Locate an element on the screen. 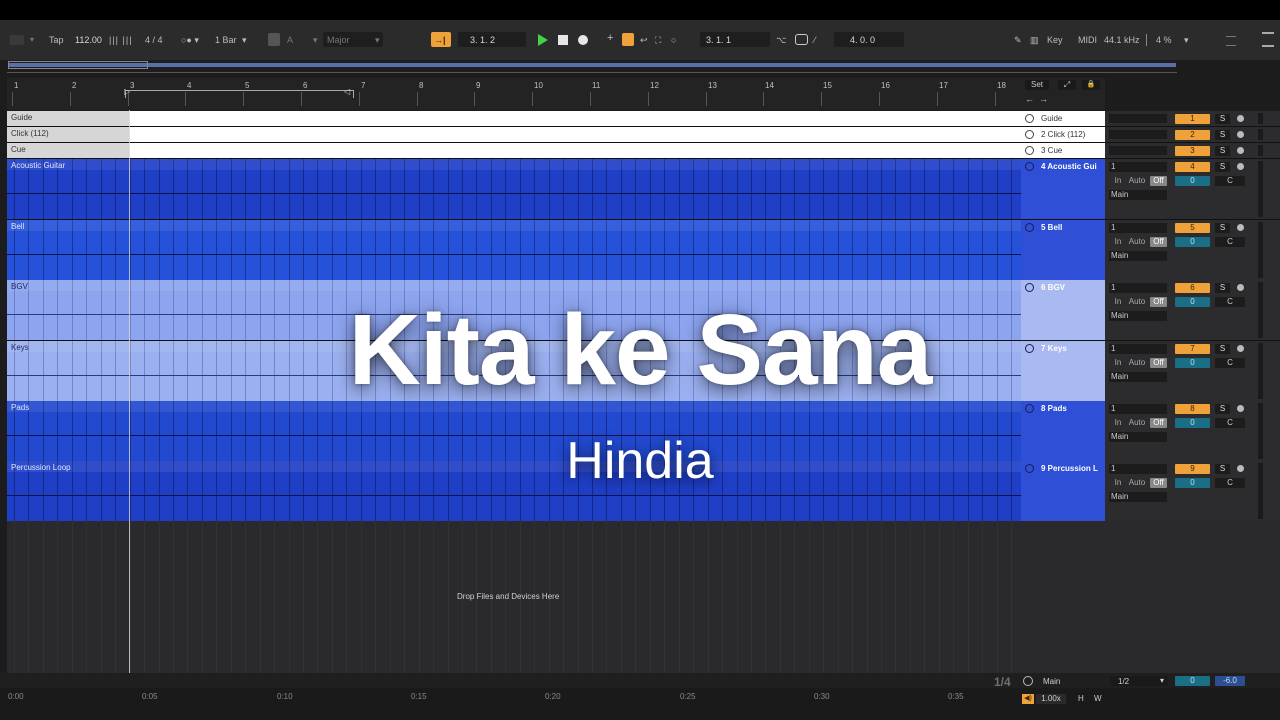 This screenshot has height=720, width=1280. draw-mode-icon: ✎ is located at coordinates (1018, 40).